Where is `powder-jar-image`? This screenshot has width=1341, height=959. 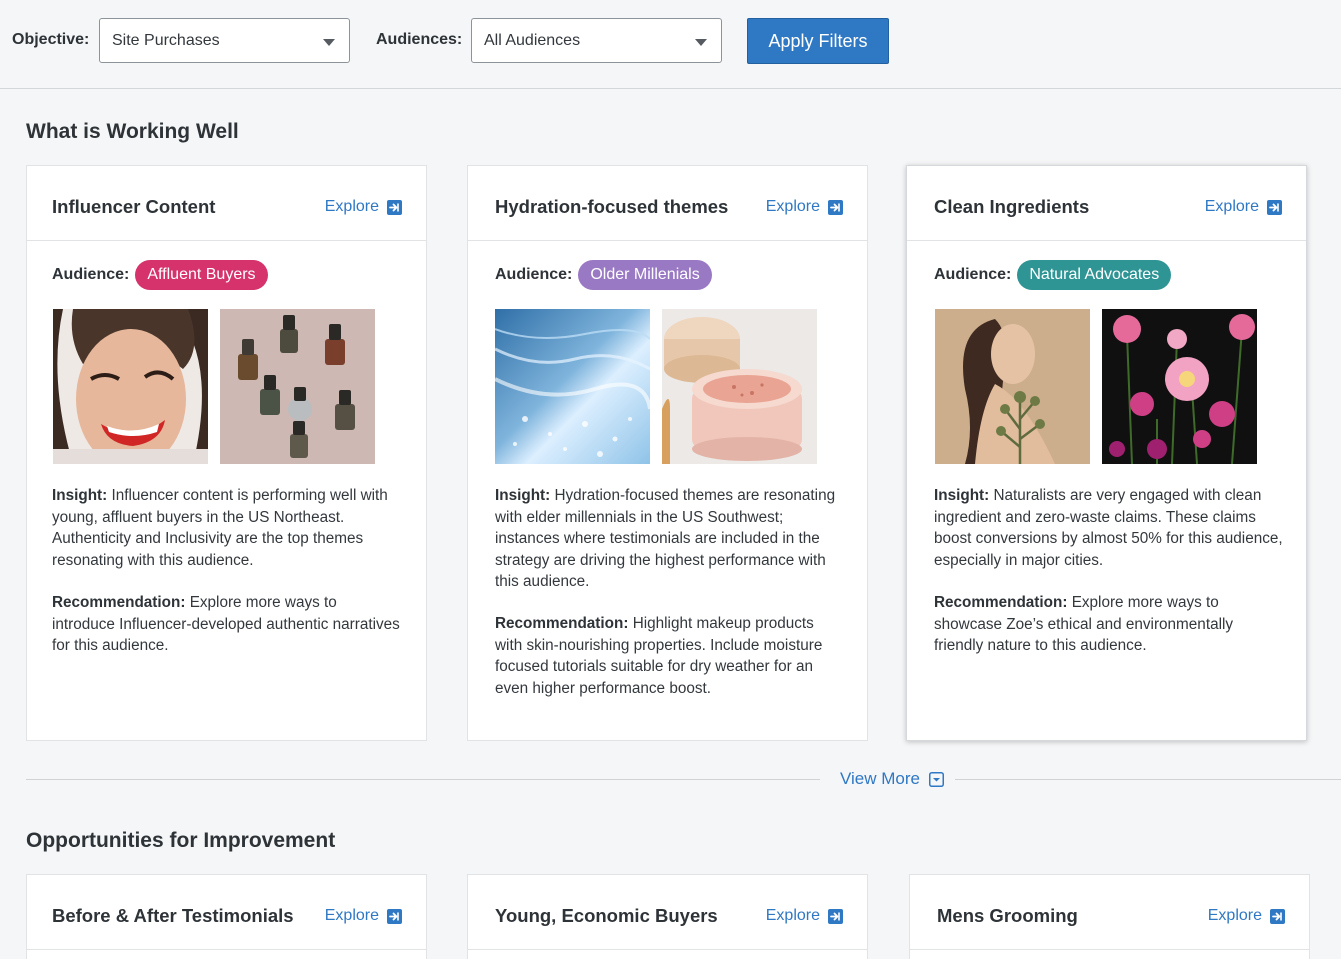
powder-jar-image is located at coordinates (739, 386).